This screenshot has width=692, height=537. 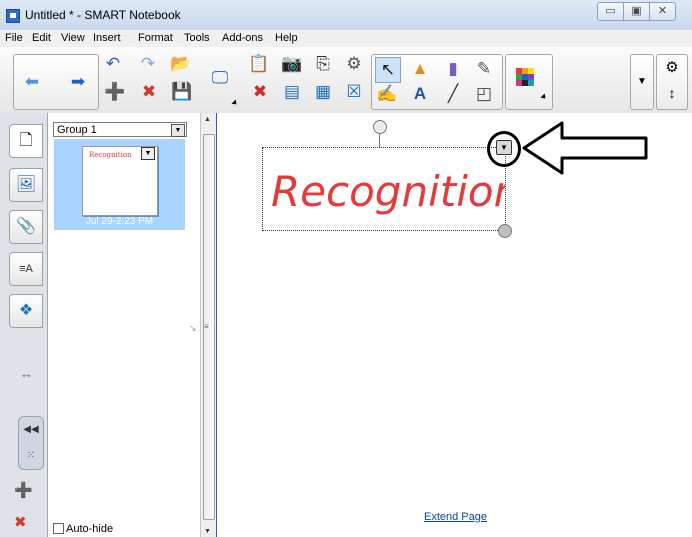 I want to click on thumbnail-ink-text: Recognition, so click(x=110, y=155).